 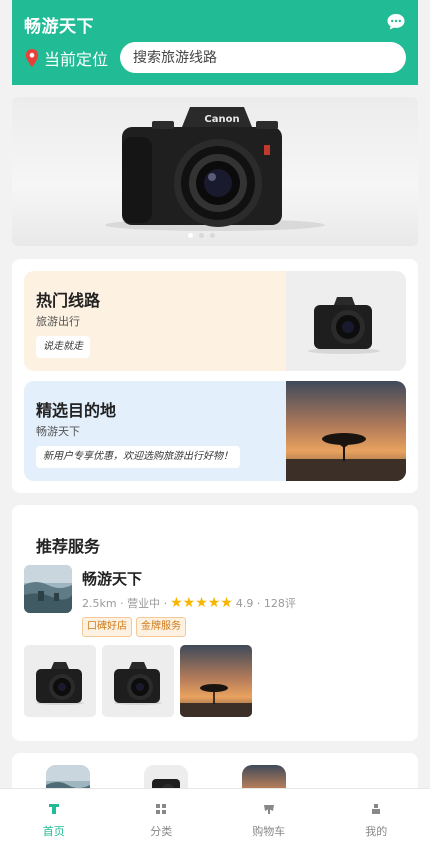 I want to click on tab-label: 我的, so click(x=376, y=831).